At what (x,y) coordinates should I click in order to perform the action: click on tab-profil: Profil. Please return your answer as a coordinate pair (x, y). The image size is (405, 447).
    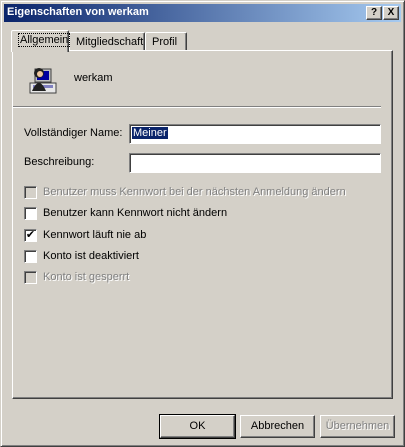
    Looking at the image, I should click on (166, 41).